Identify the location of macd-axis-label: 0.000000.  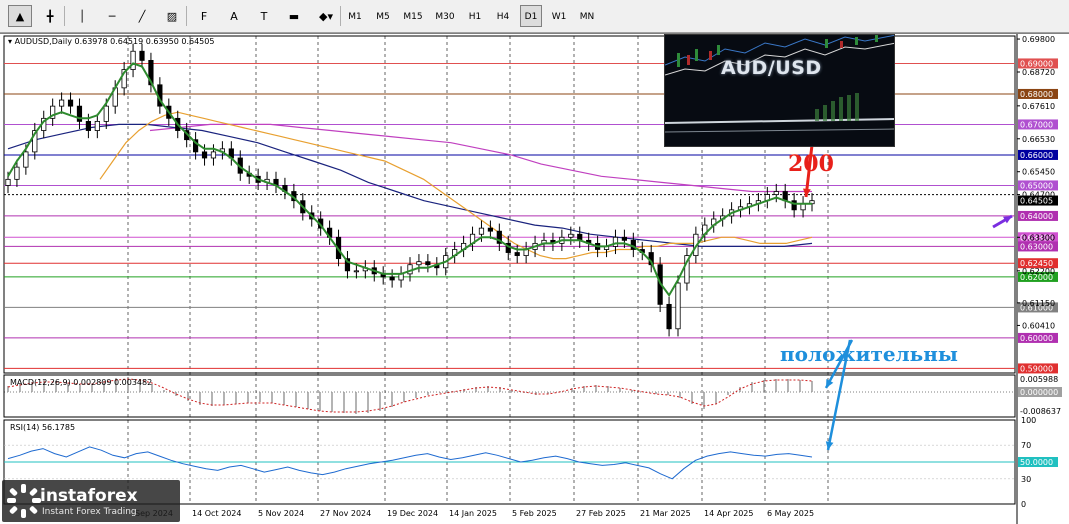
(1039, 392).